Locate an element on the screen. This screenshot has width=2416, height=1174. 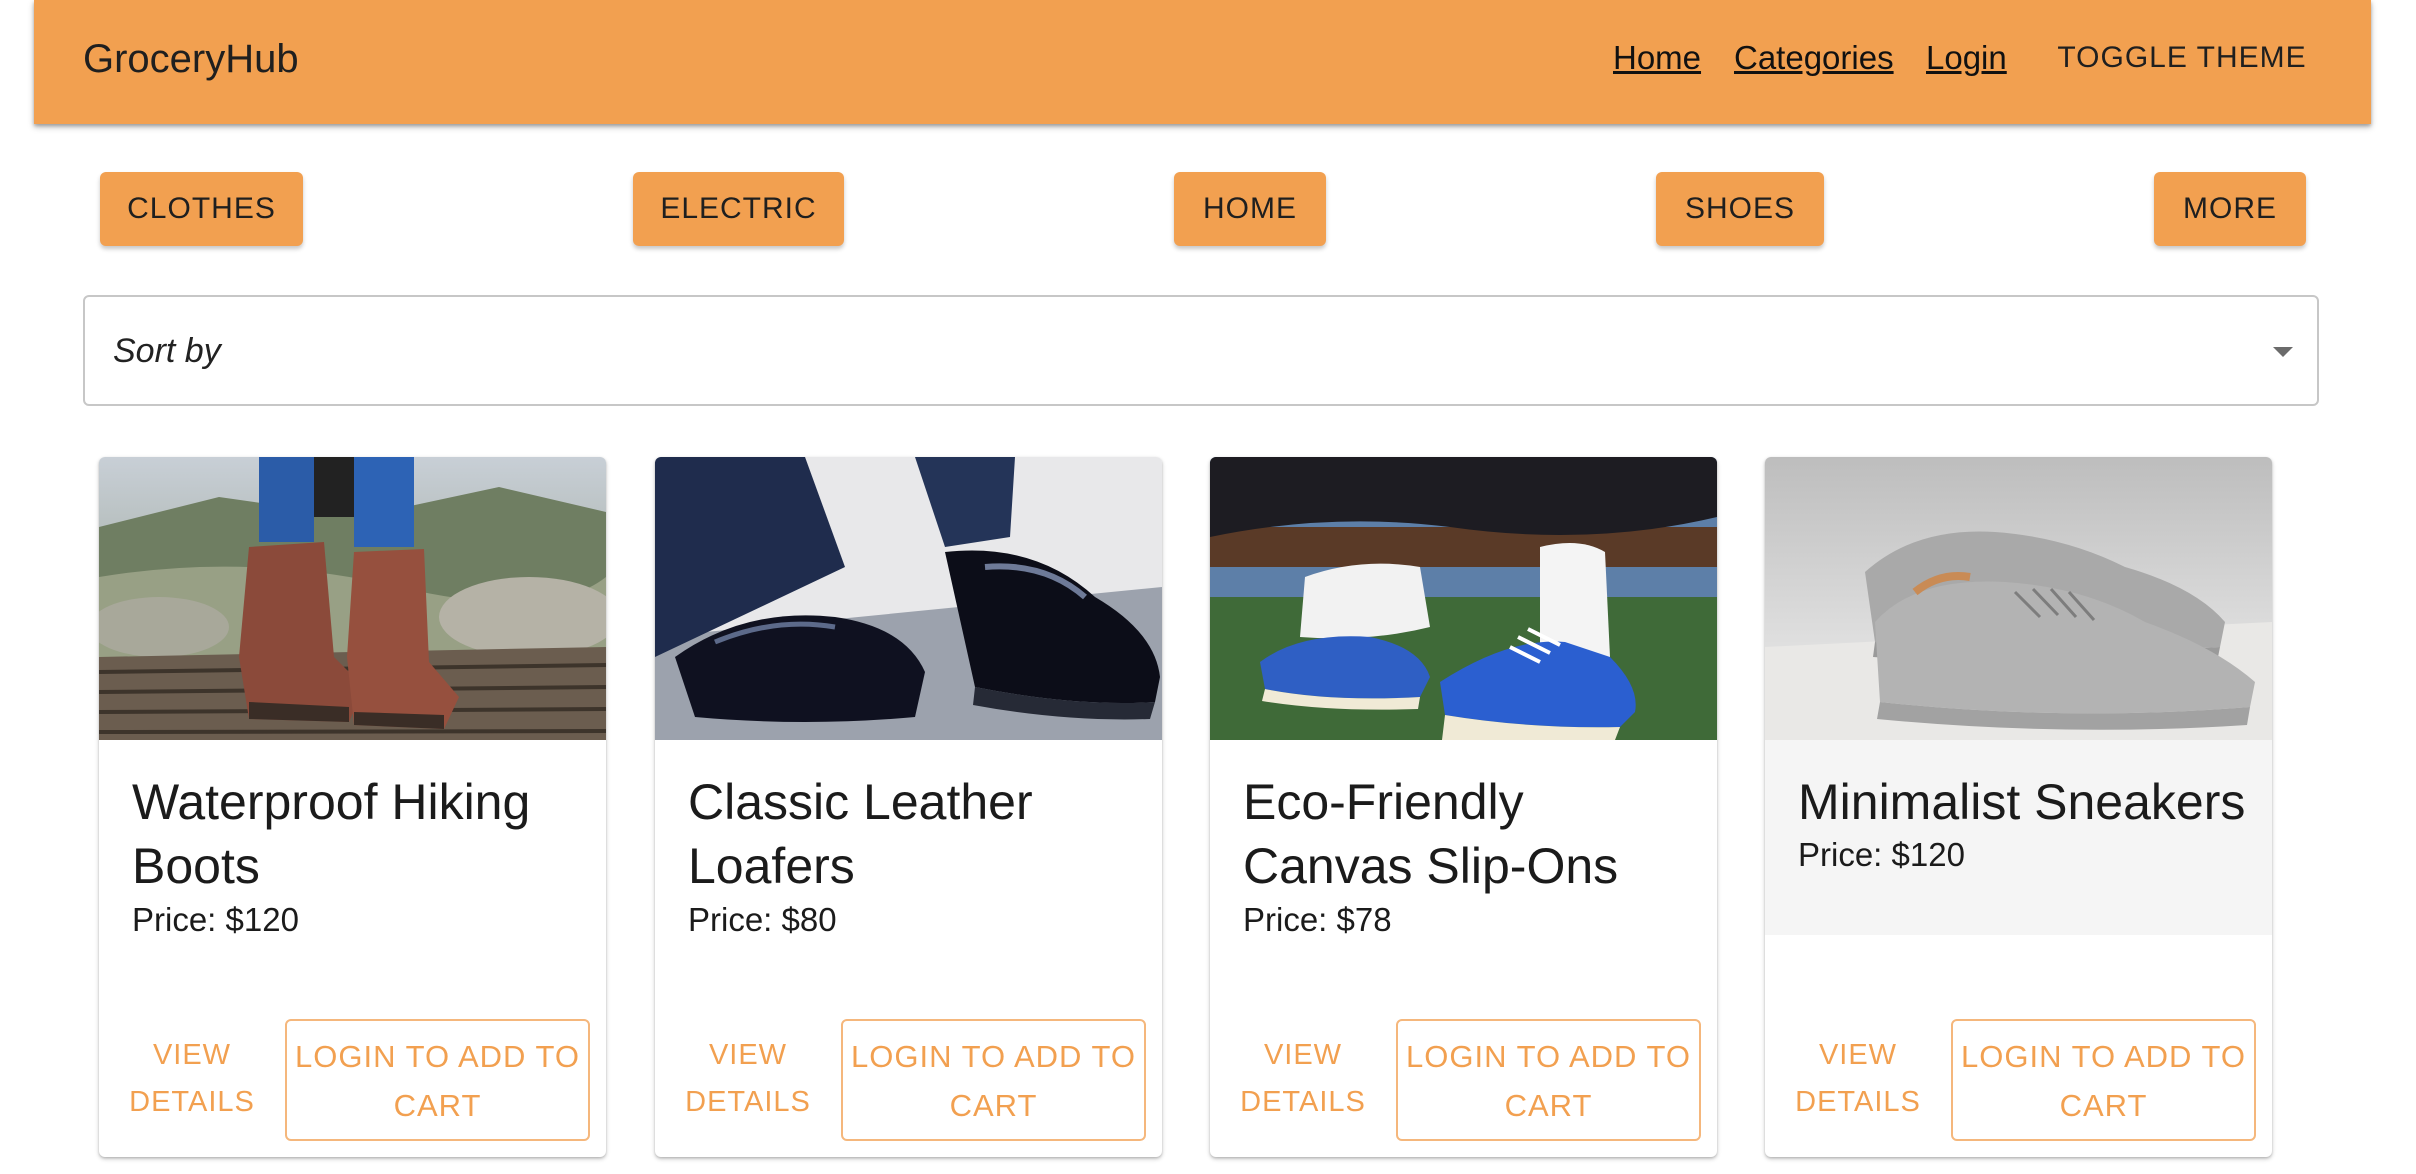
sort-placeholder: Sort by is located at coordinates (167, 351).